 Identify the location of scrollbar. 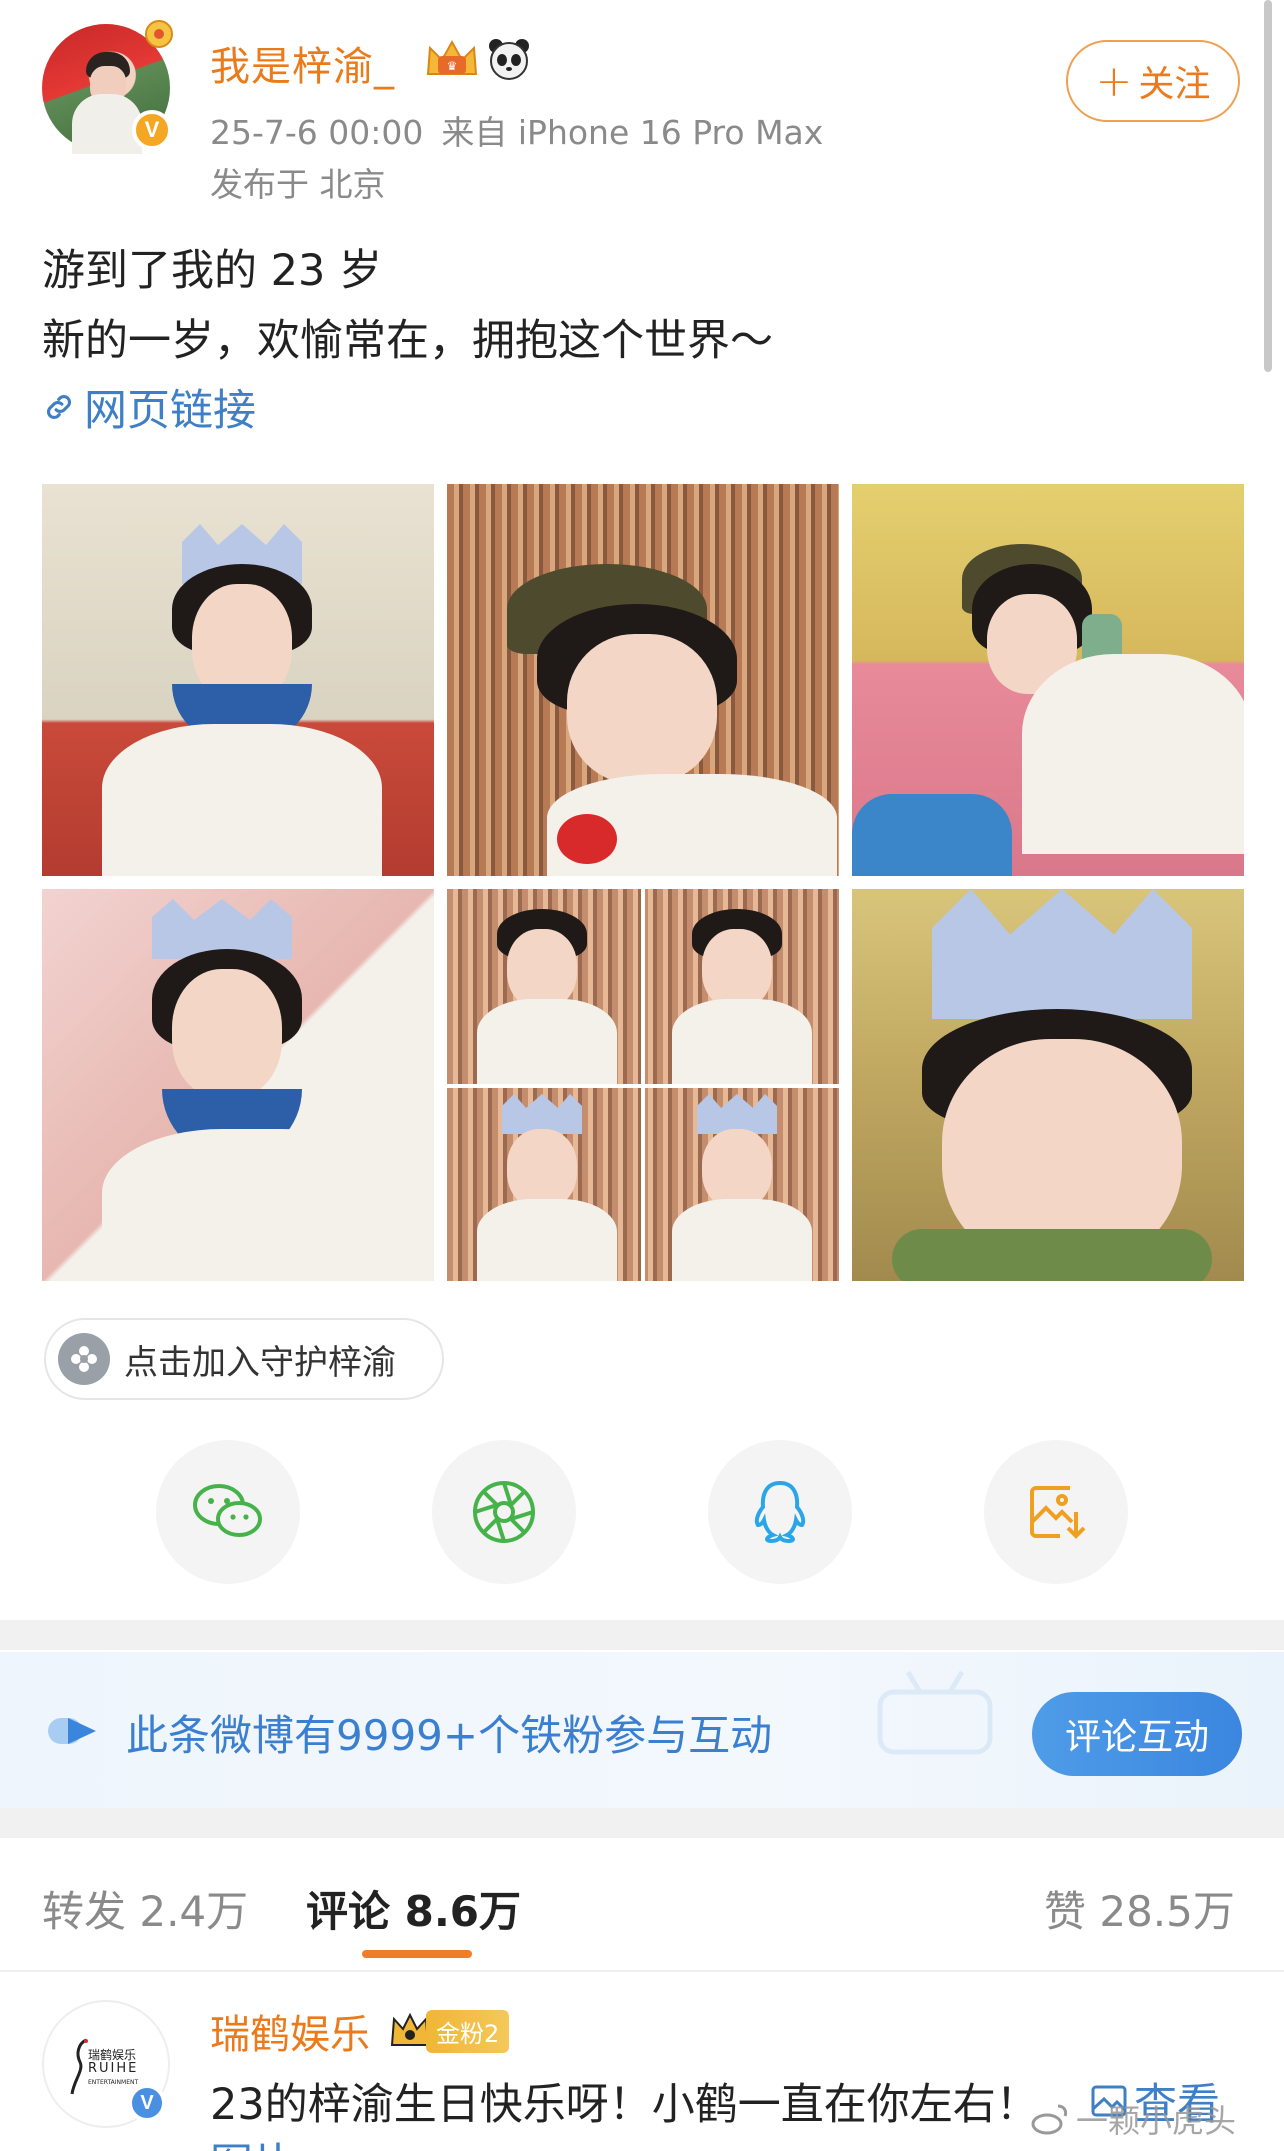
(1268, 186).